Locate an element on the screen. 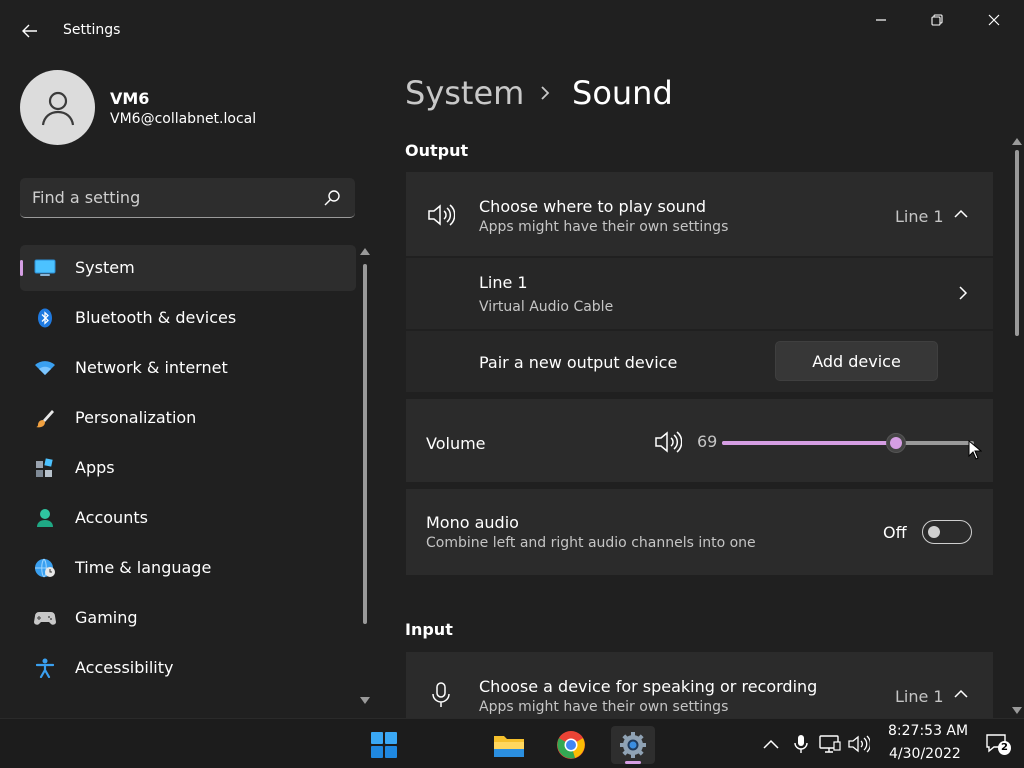 The height and width of the screenshot is (768, 1024). device-name: Line 1 is located at coordinates (503, 282).